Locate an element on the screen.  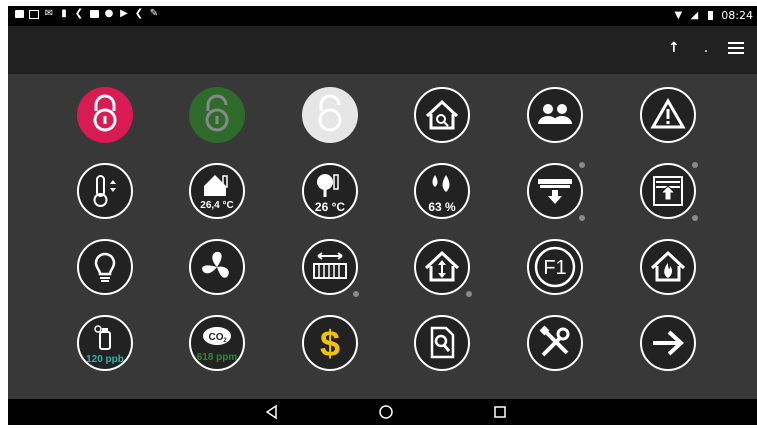
fan-icon is located at coordinates (217, 267).